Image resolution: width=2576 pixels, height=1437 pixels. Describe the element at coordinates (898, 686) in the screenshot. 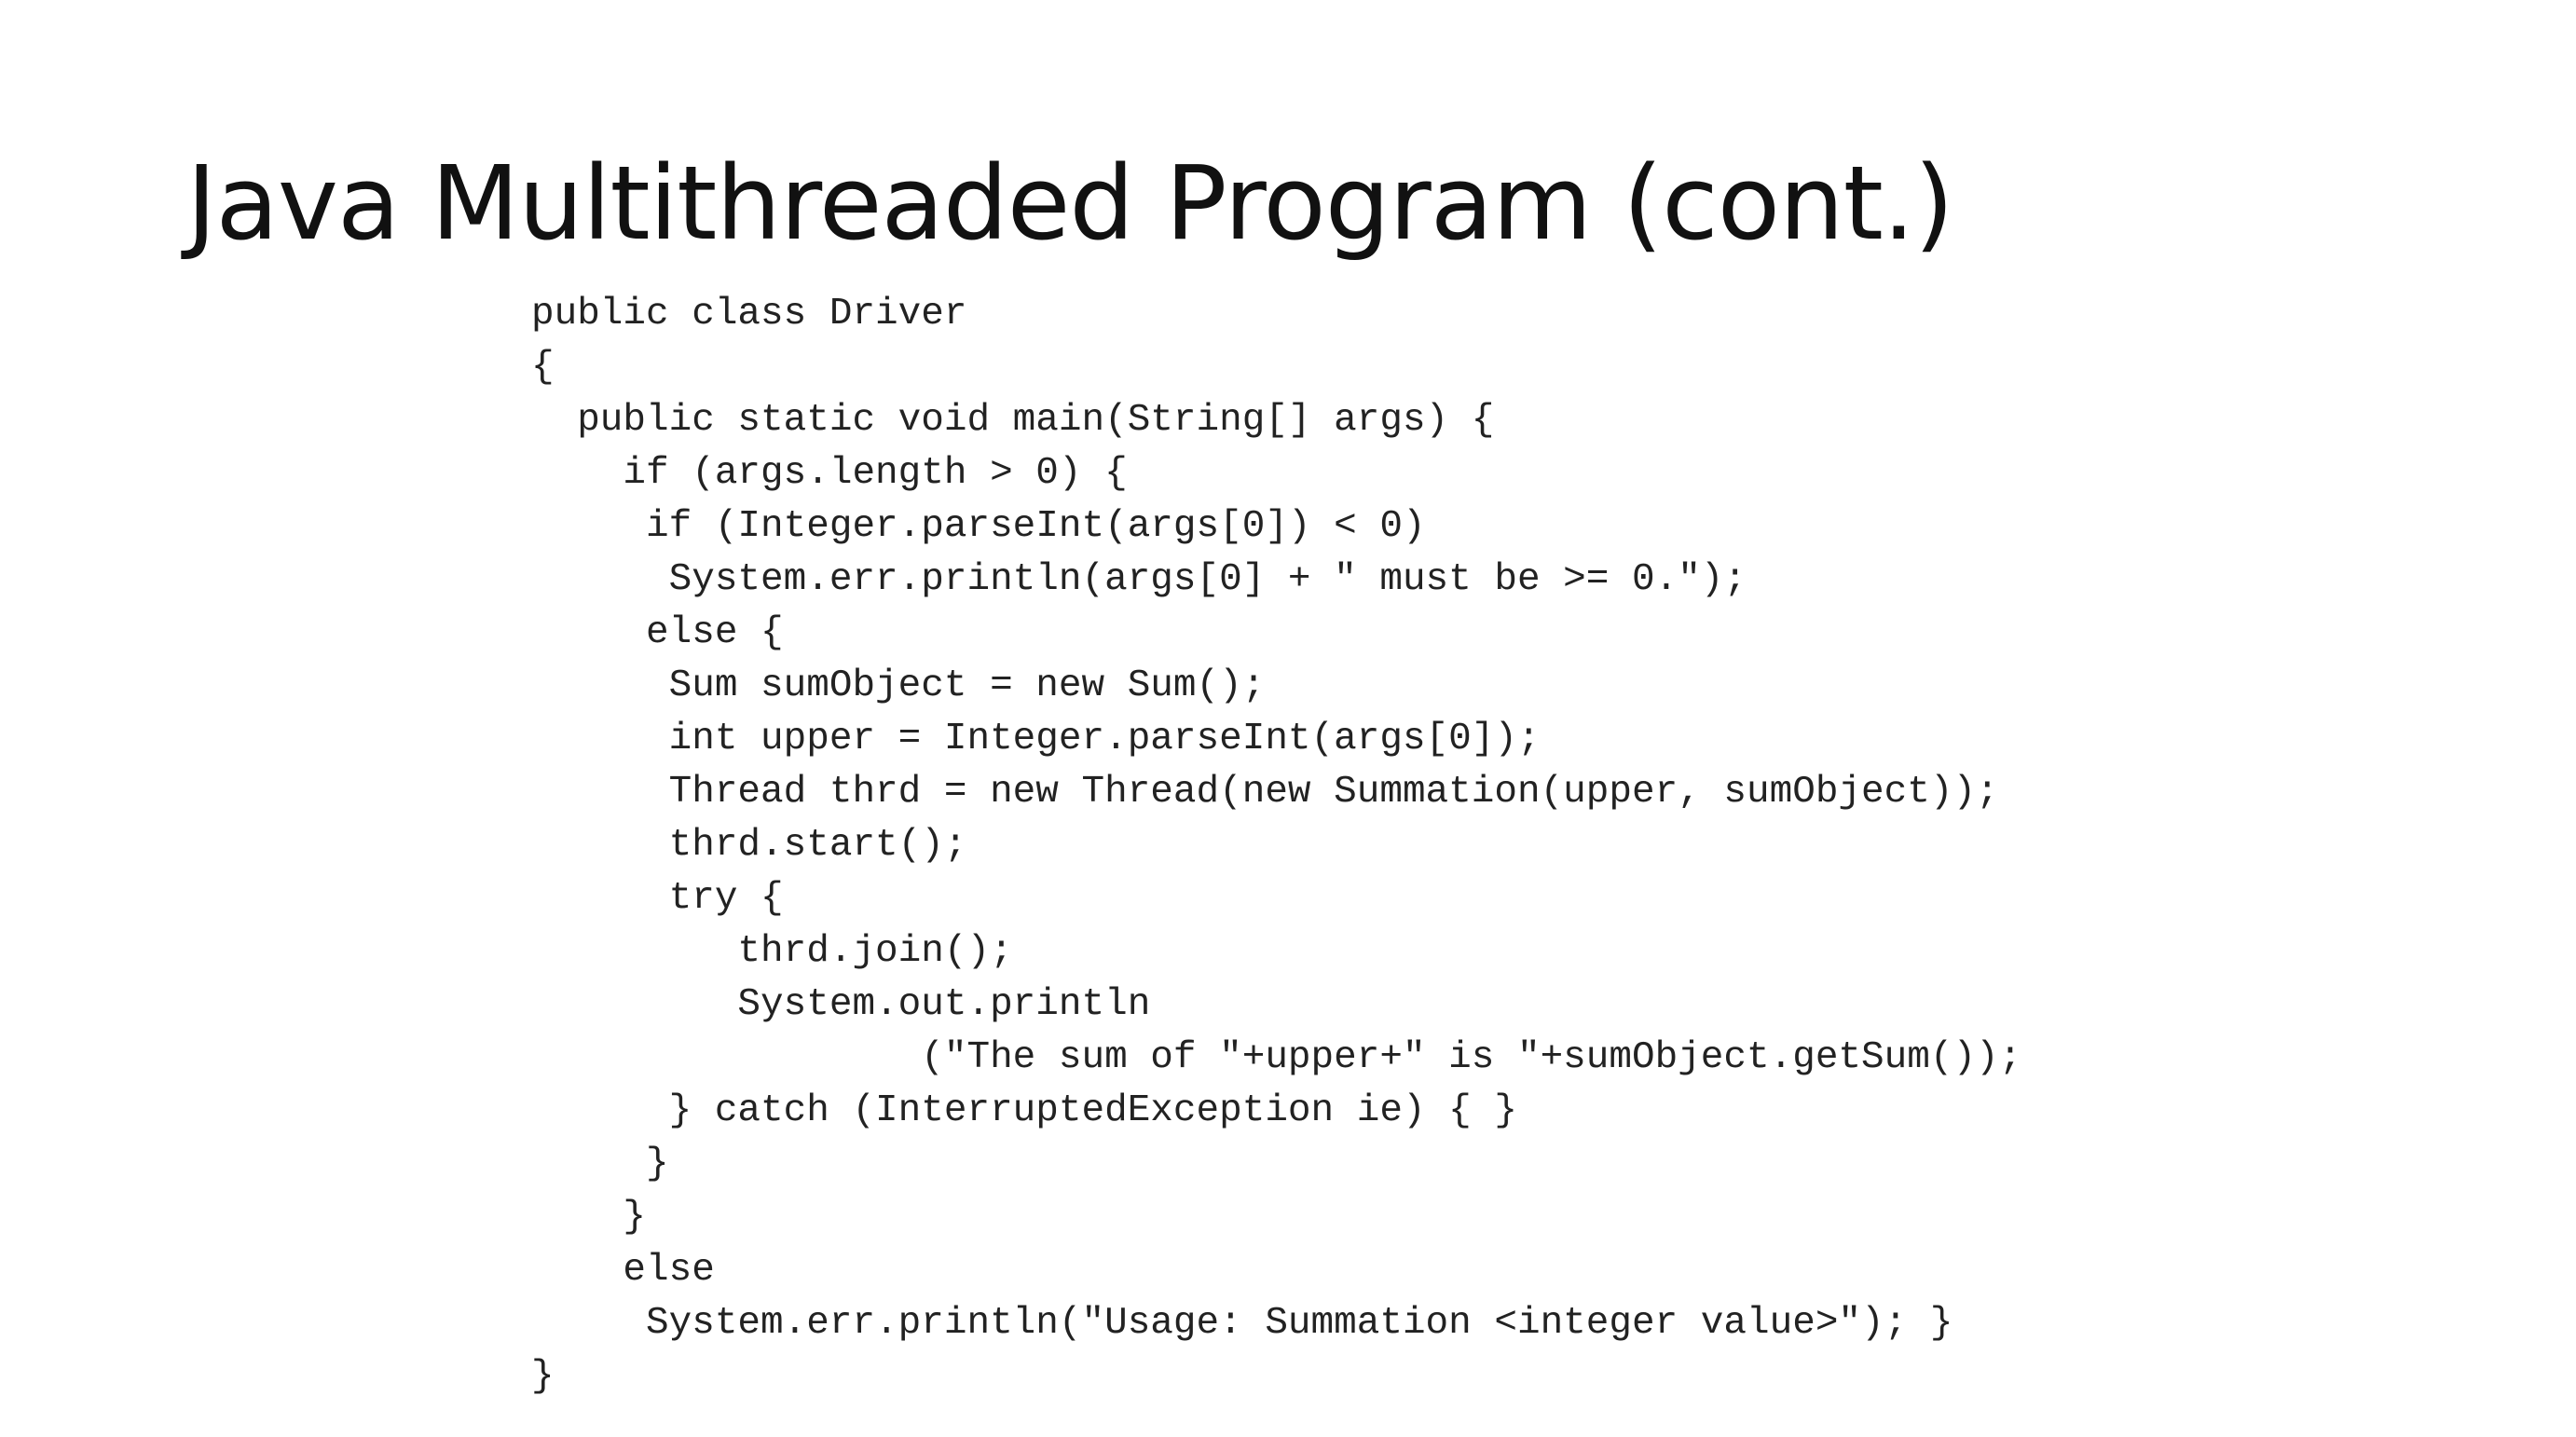

I see `code-line: Sum sumObject = new Sum();` at that location.